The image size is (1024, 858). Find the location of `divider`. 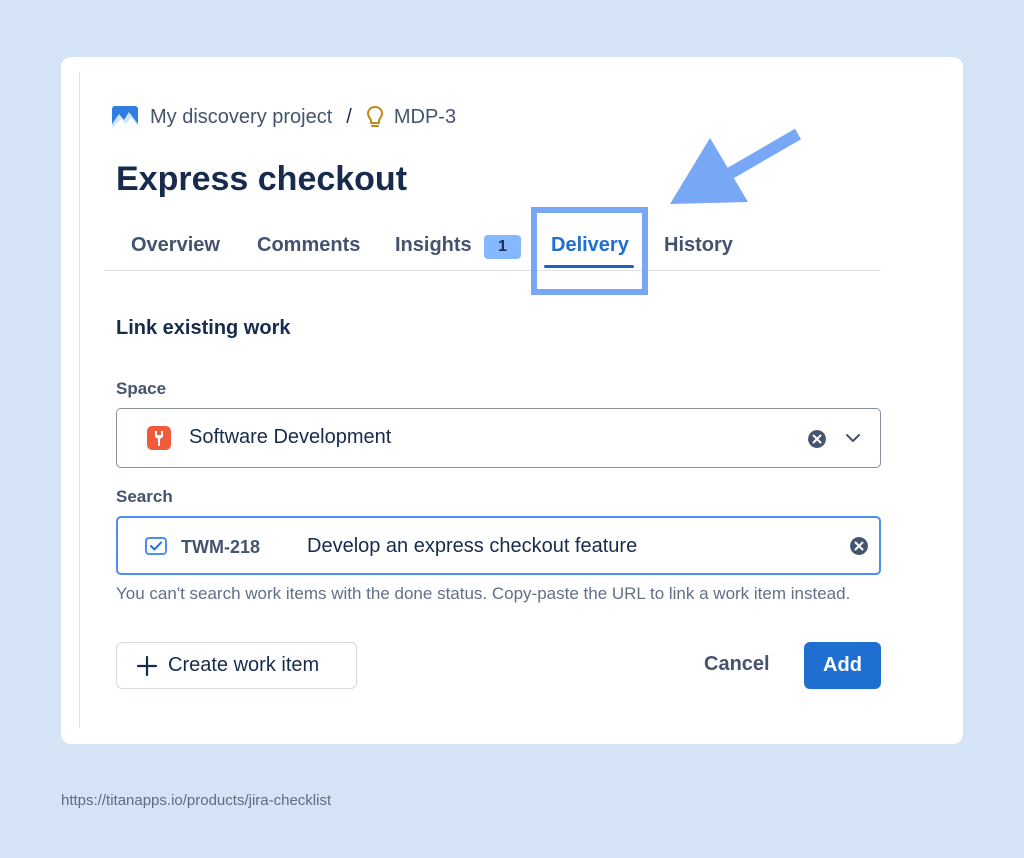

divider is located at coordinates (79, 400).